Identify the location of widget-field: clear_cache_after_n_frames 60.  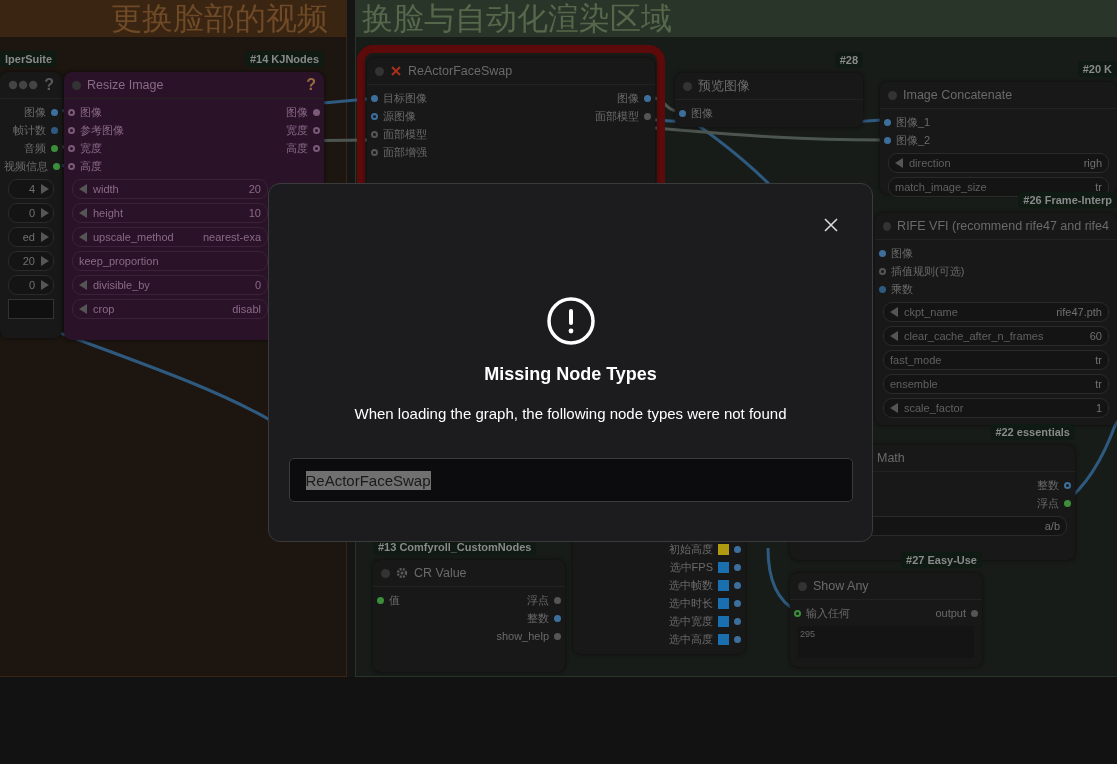
(996, 336).